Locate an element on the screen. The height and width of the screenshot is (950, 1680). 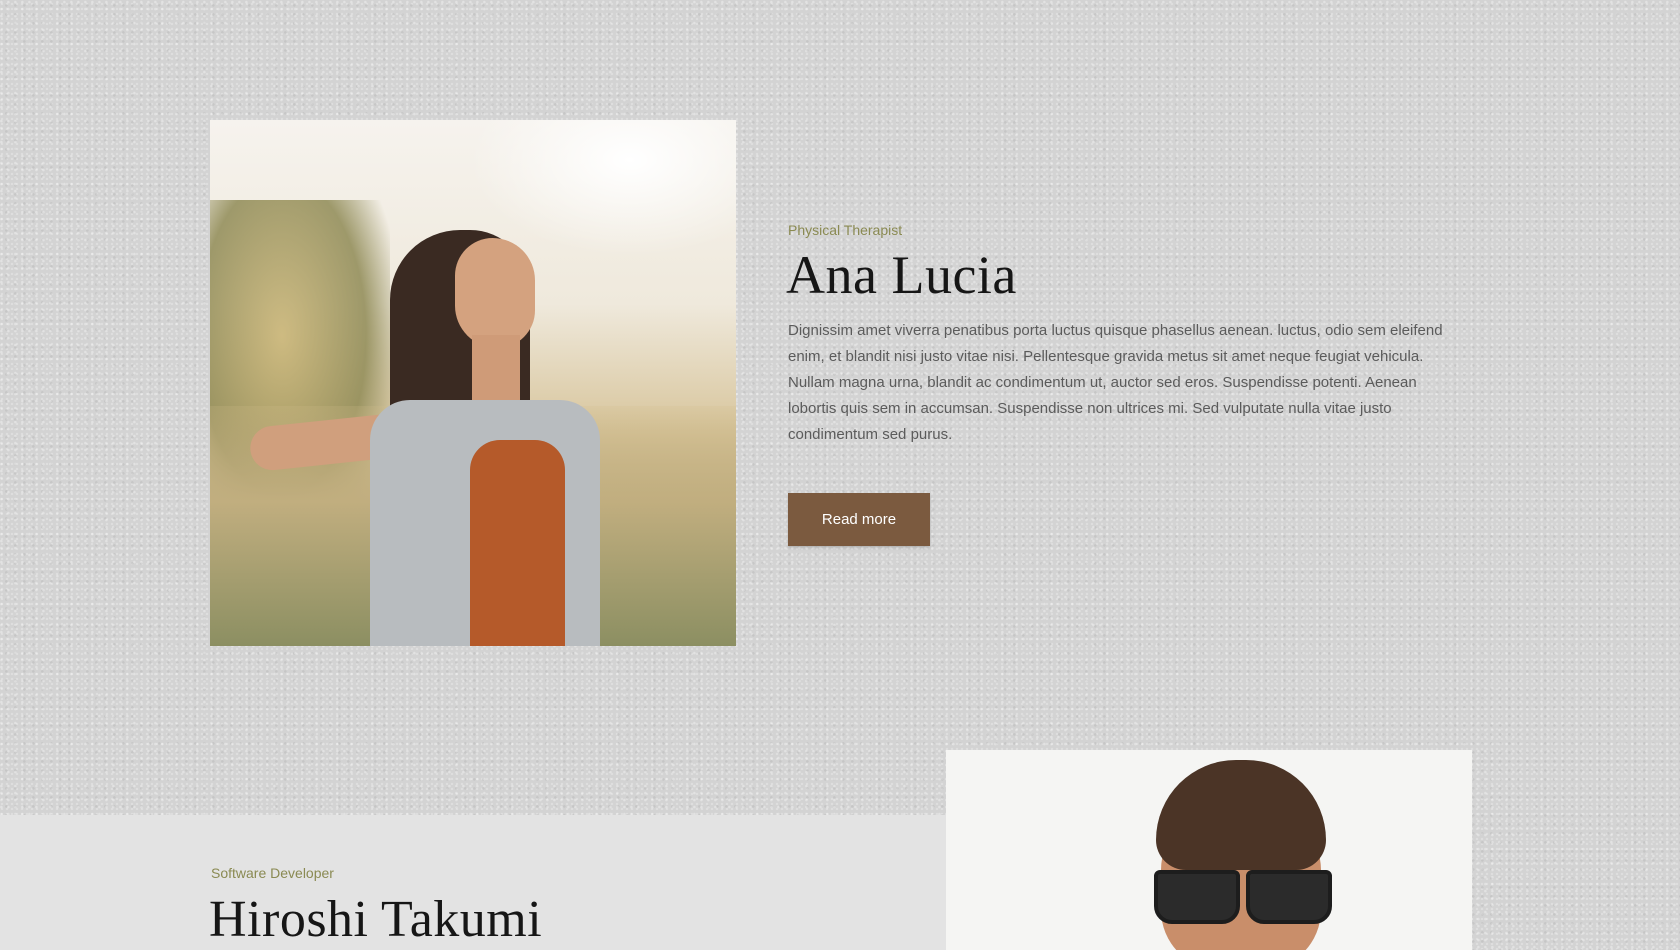
profile-role-ana: Physical Therapist is located at coordinates (845, 230).